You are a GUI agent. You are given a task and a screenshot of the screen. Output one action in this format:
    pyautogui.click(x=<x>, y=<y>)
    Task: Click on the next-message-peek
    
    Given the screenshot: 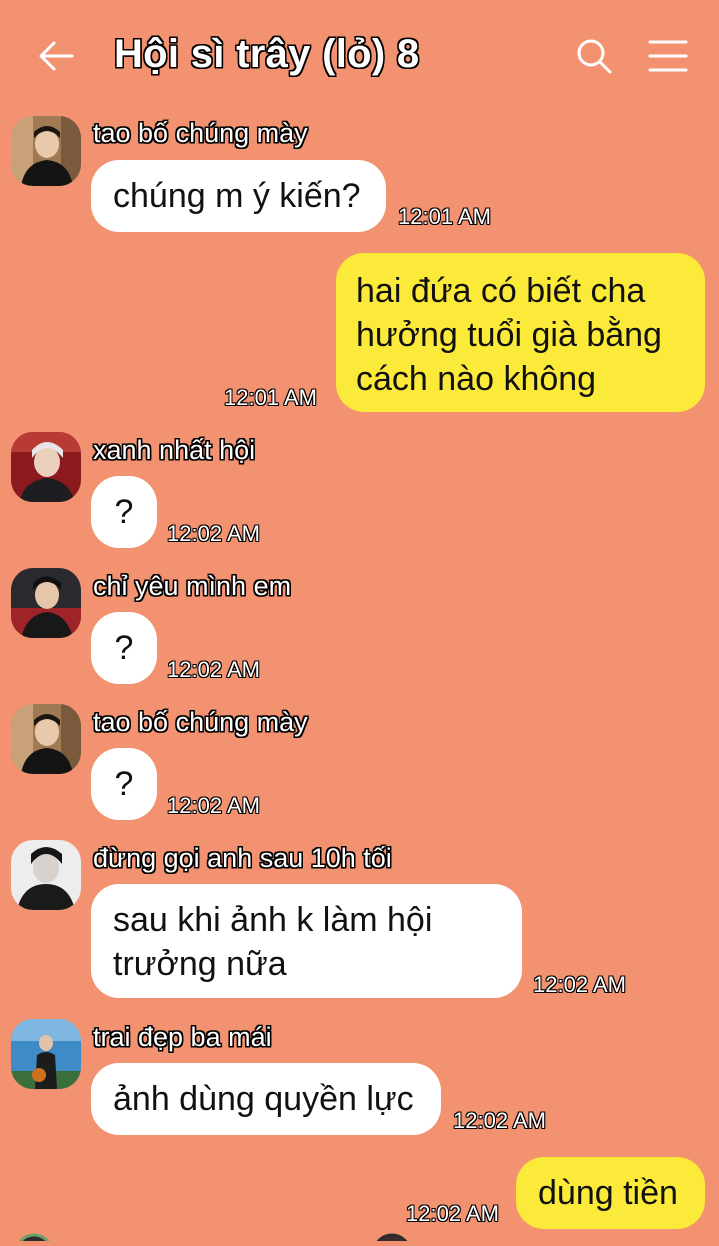 What is the action you would take?
    pyautogui.click(x=359, y=1237)
    